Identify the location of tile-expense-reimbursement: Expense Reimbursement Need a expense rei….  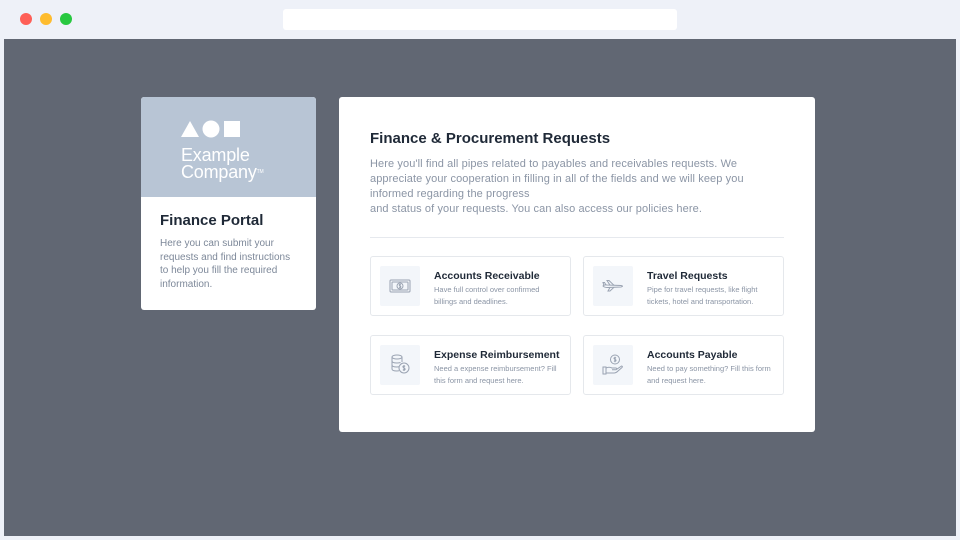
(470, 365).